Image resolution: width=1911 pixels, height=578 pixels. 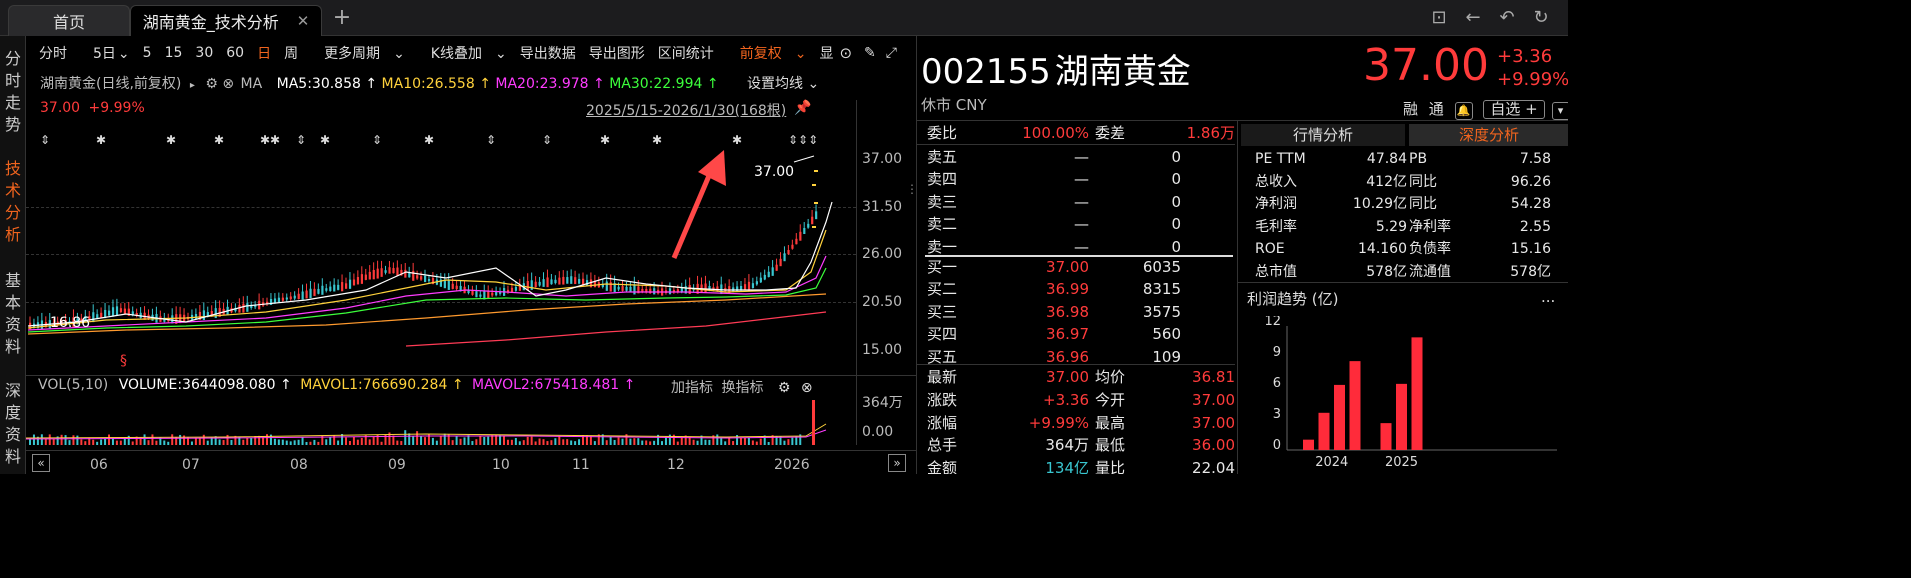 What do you see at coordinates (1082, 312) in the screenshot?
I see `order-book-row: 买三 36.98 3575` at bounding box center [1082, 312].